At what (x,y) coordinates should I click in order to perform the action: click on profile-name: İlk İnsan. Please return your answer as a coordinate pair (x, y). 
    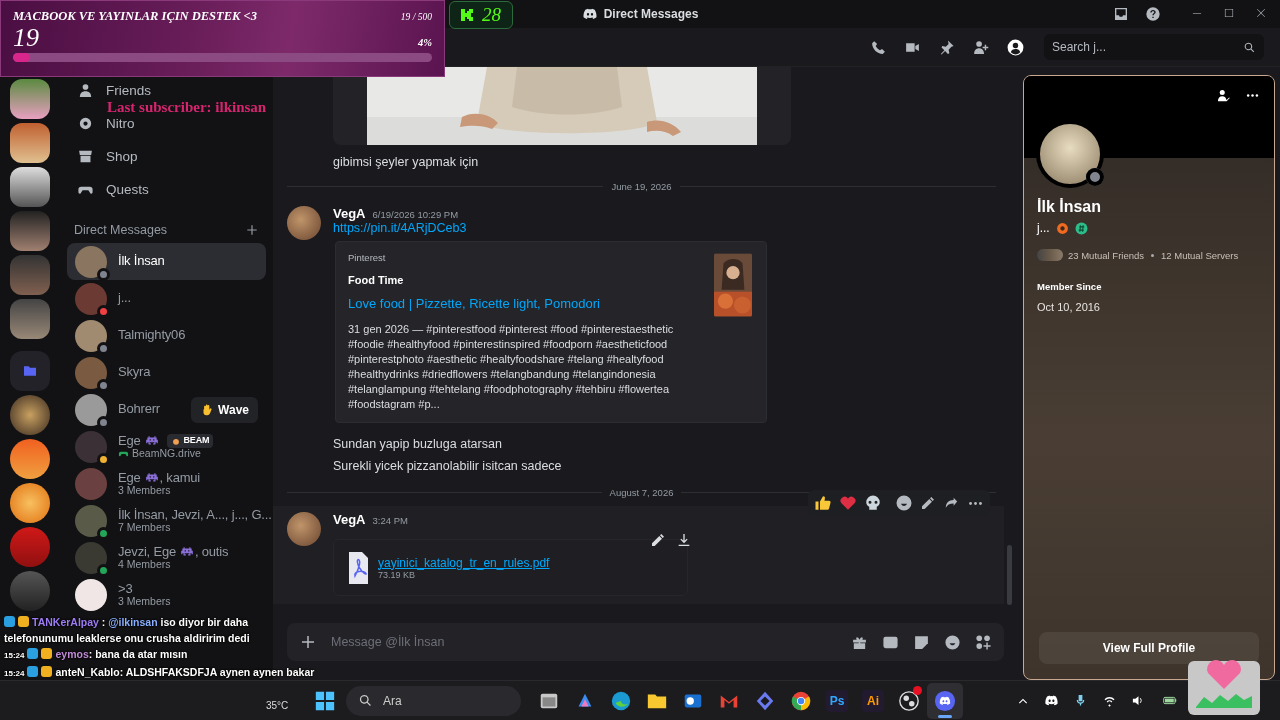
    Looking at the image, I should click on (1070, 207).